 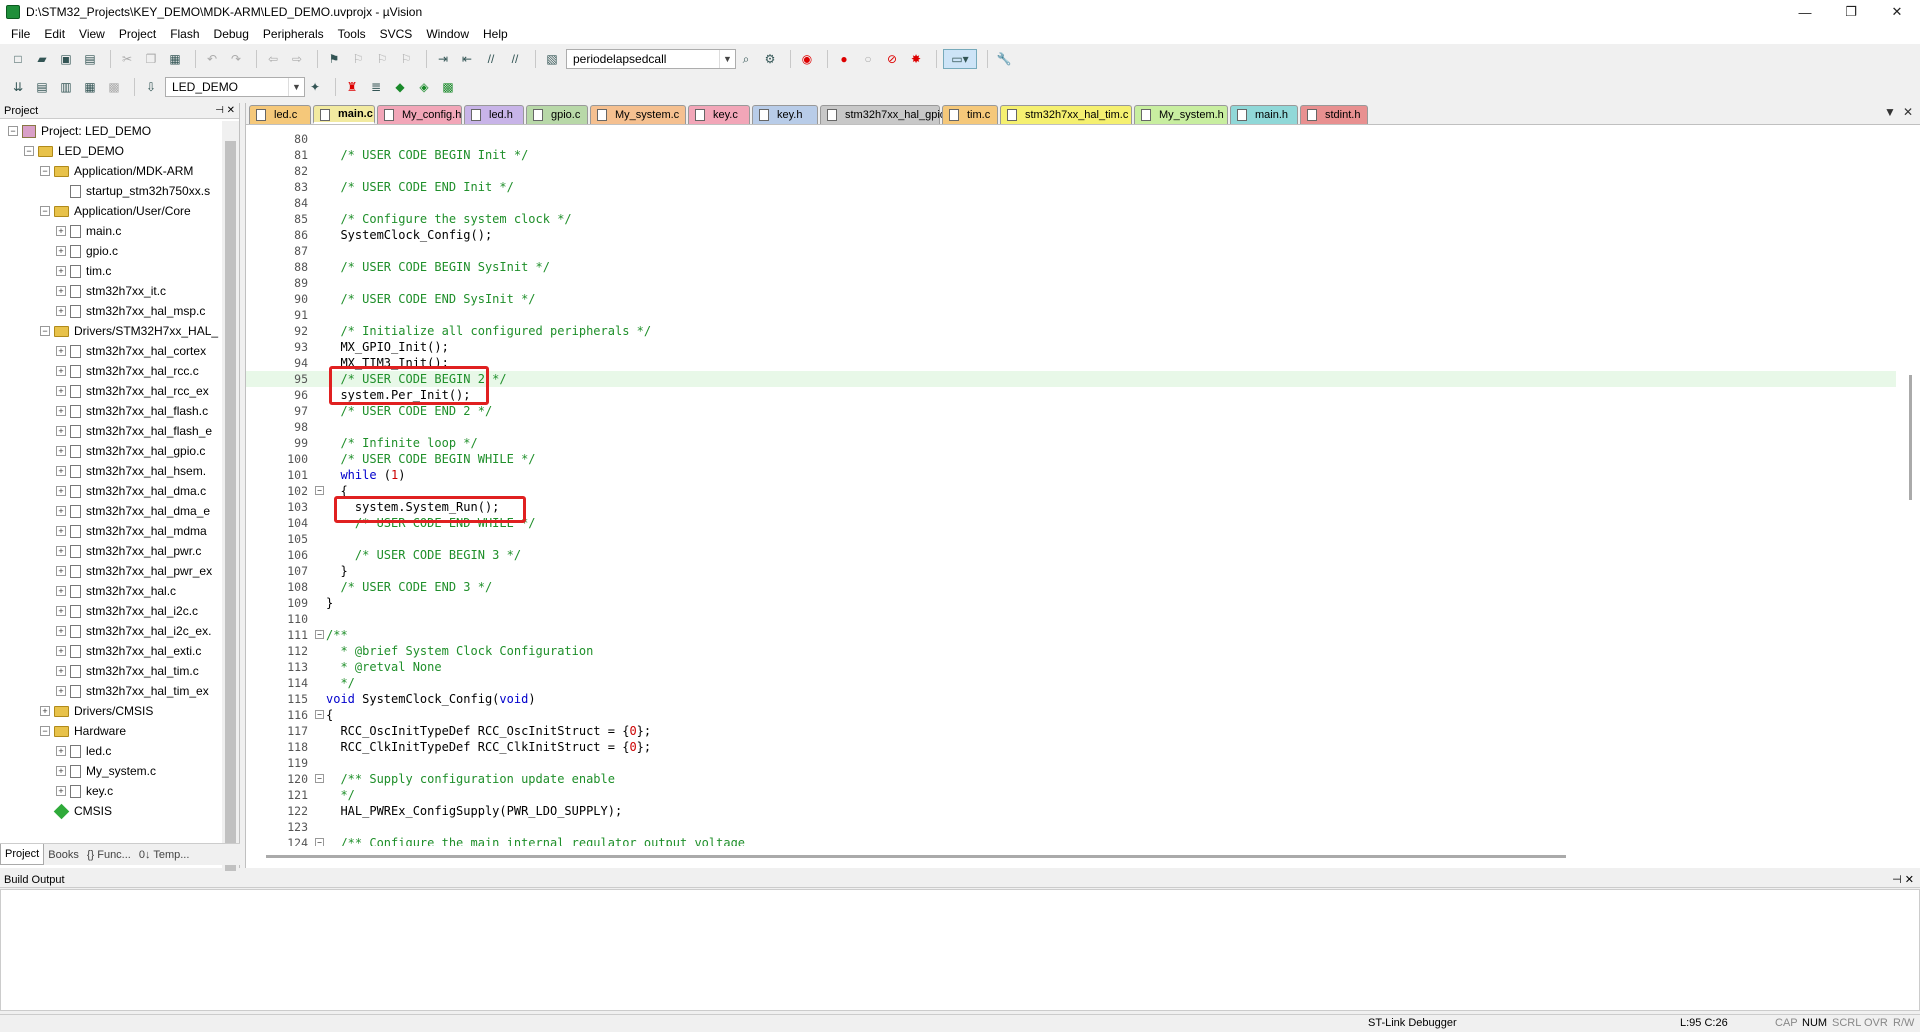 I want to click on undo-icon: ↶, so click(x=212, y=59).